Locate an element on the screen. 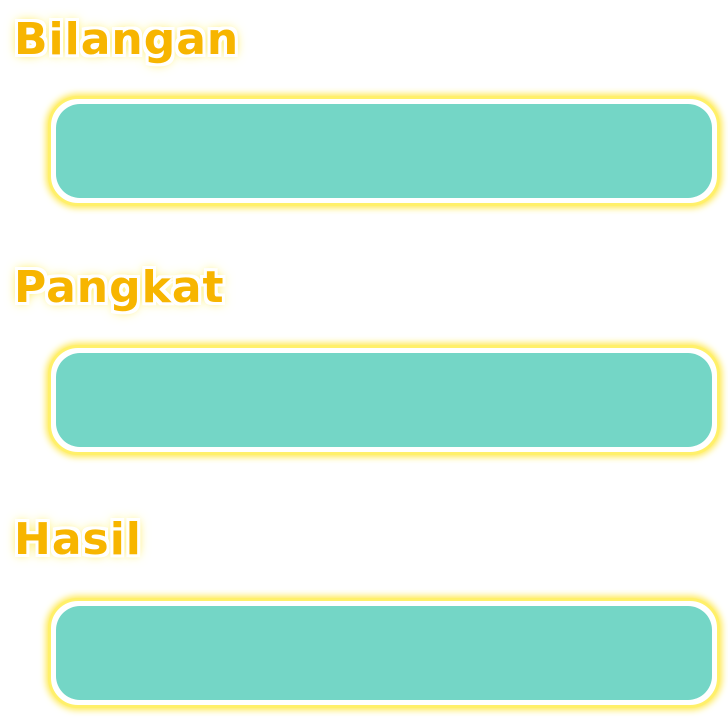 The image size is (728, 718). hasil-output is located at coordinates (384, 653).